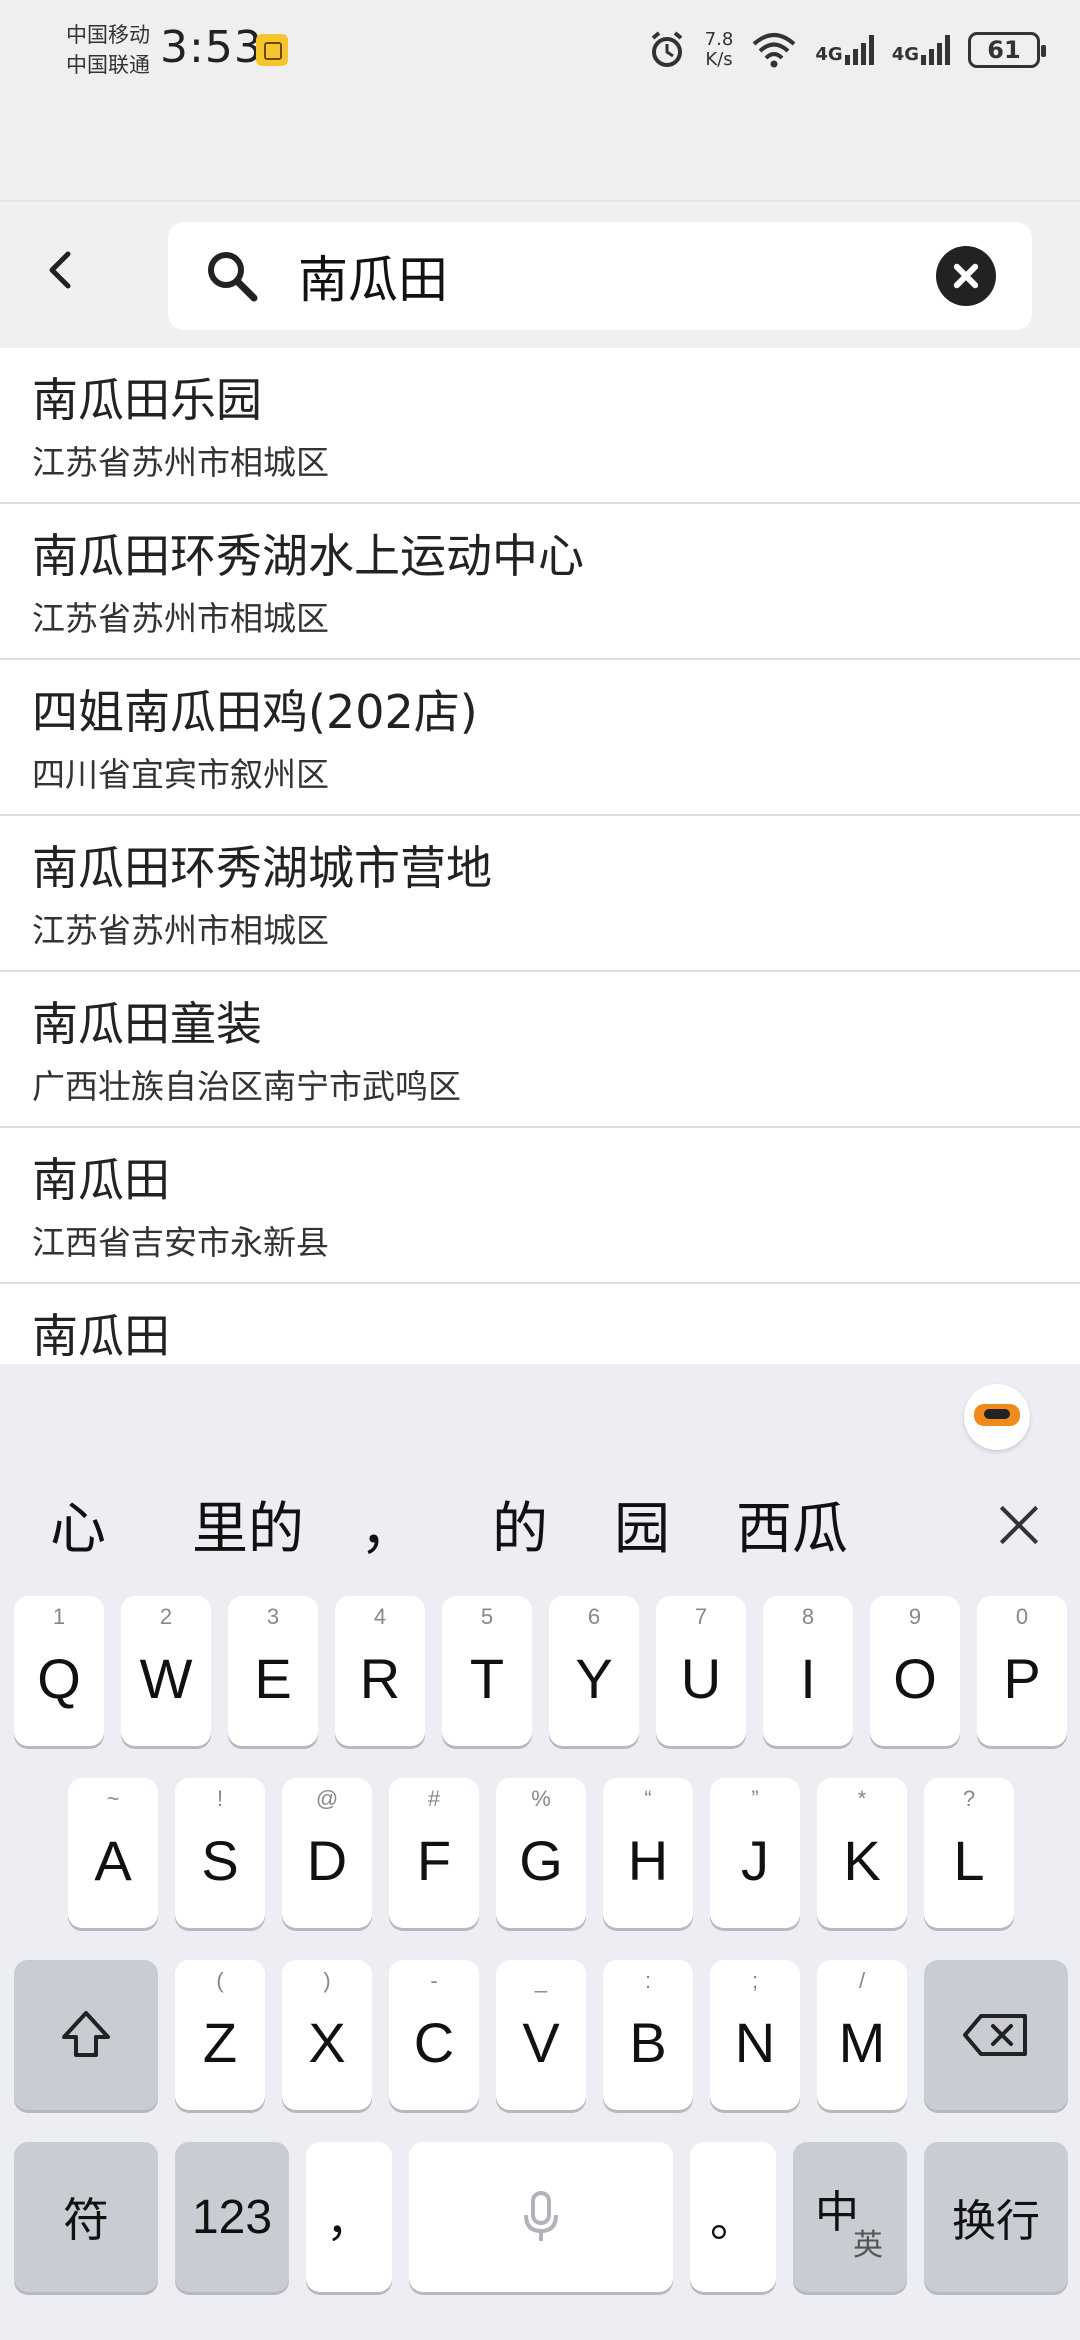  What do you see at coordinates (434, 1853) in the screenshot?
I see `key-f: # F` at bounding box center [434, 1853].